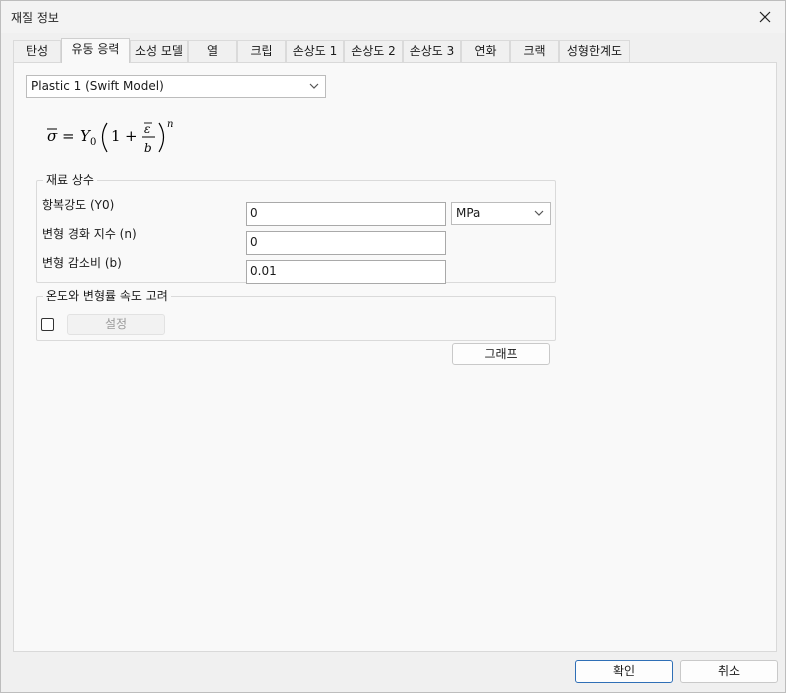 The width and height of the screenshot is (786, 693). What do you see at coordinates (161, 137) in the screenshot?
I see `formula-right-paren` at bounding box center [161, 137].